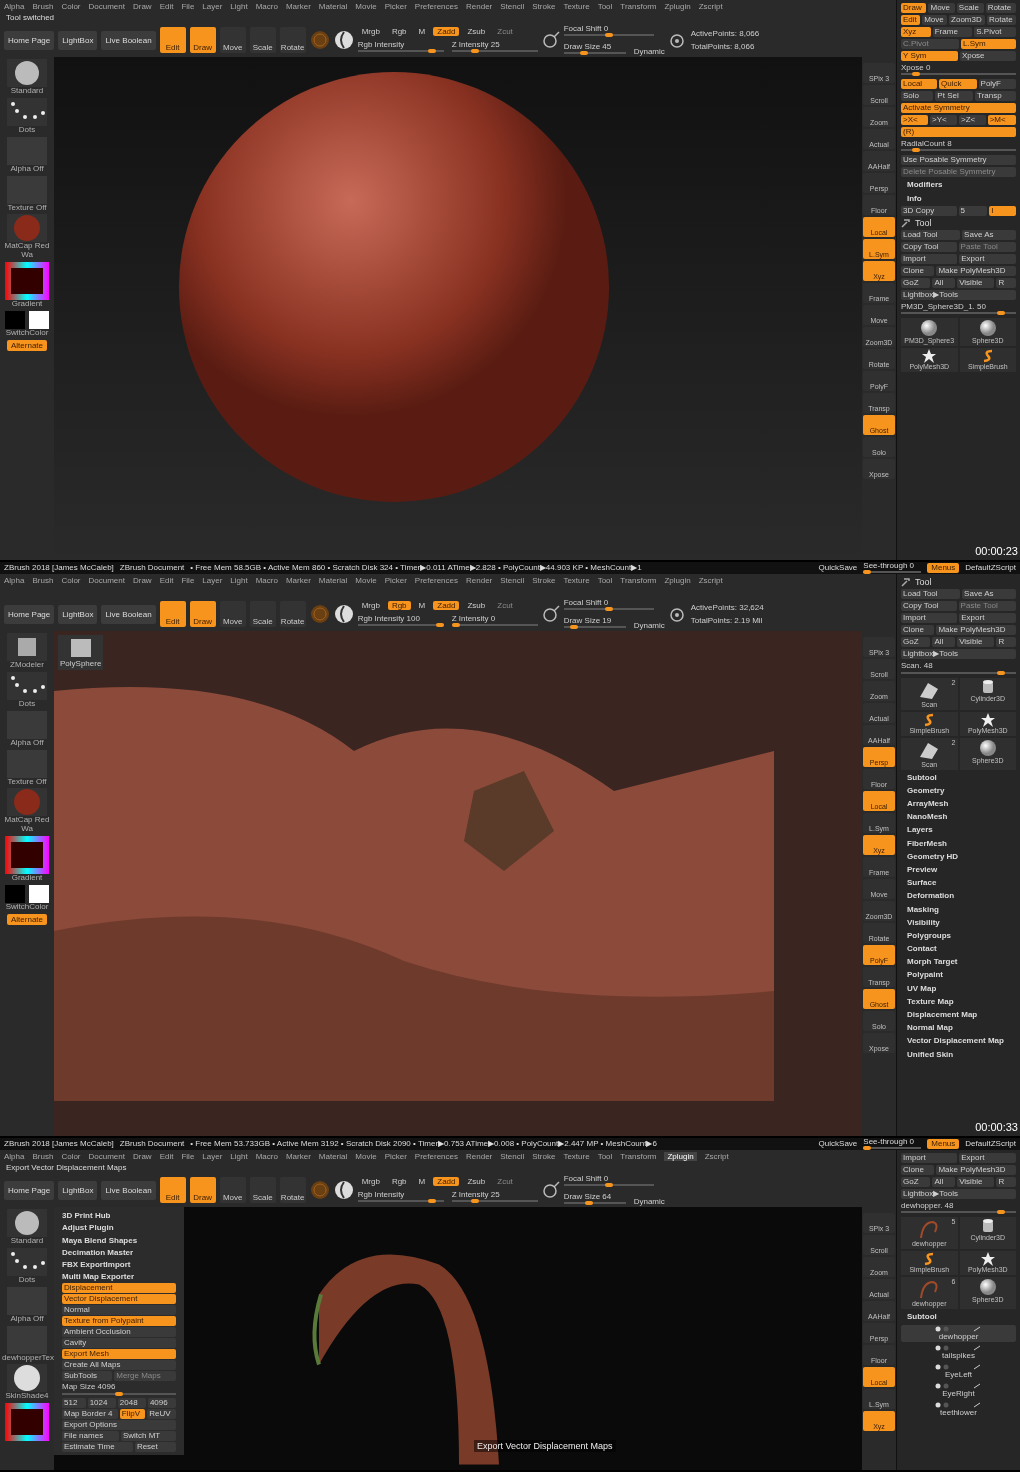  What do you see at coordinates (954, 96) in the screenshot?
I see `palette-button: Pt Sel` at bounding box center [954, 96].